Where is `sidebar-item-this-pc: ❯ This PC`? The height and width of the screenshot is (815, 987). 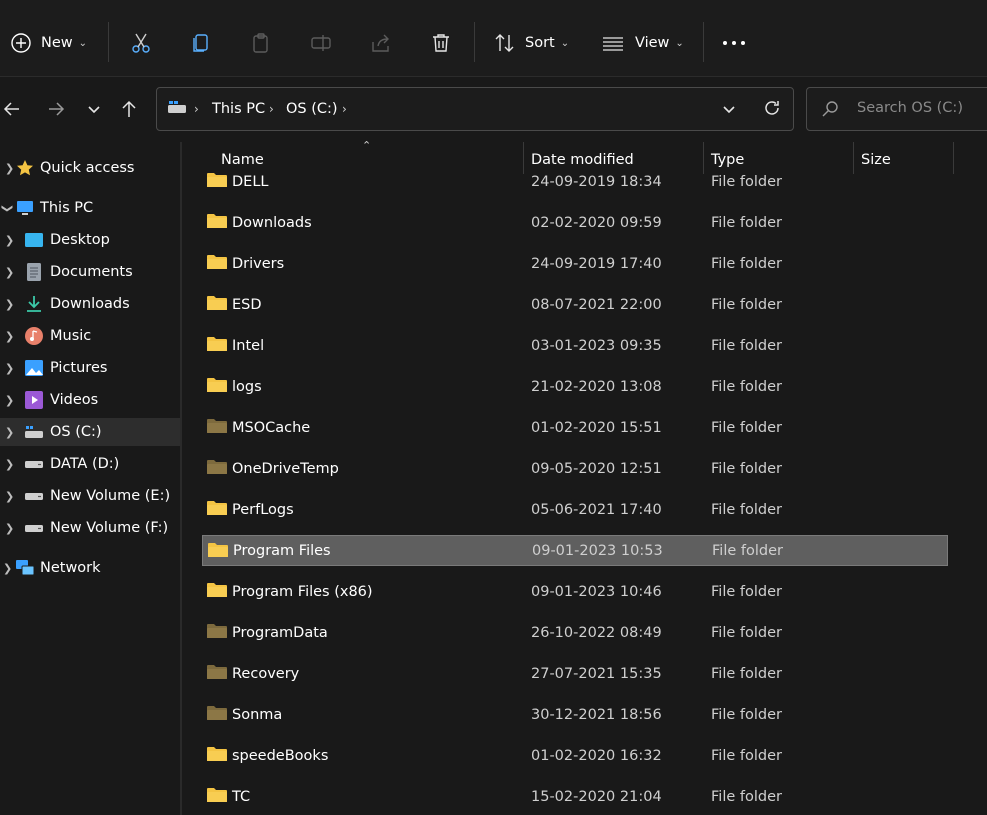 sidebar-item-this-pc: ❯ This PC is located at coordinates (90, 208).